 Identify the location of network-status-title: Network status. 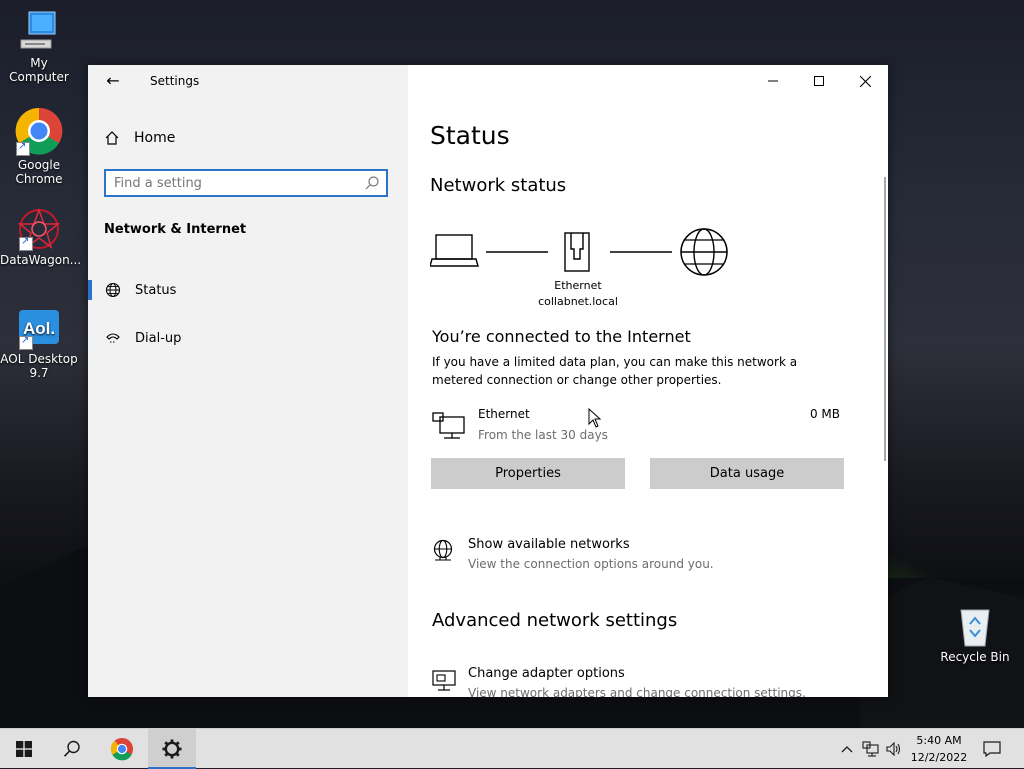
(498, 185).